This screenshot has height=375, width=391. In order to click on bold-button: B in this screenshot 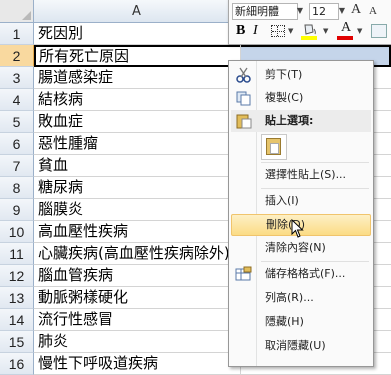, I will do `click(240, 31)`.